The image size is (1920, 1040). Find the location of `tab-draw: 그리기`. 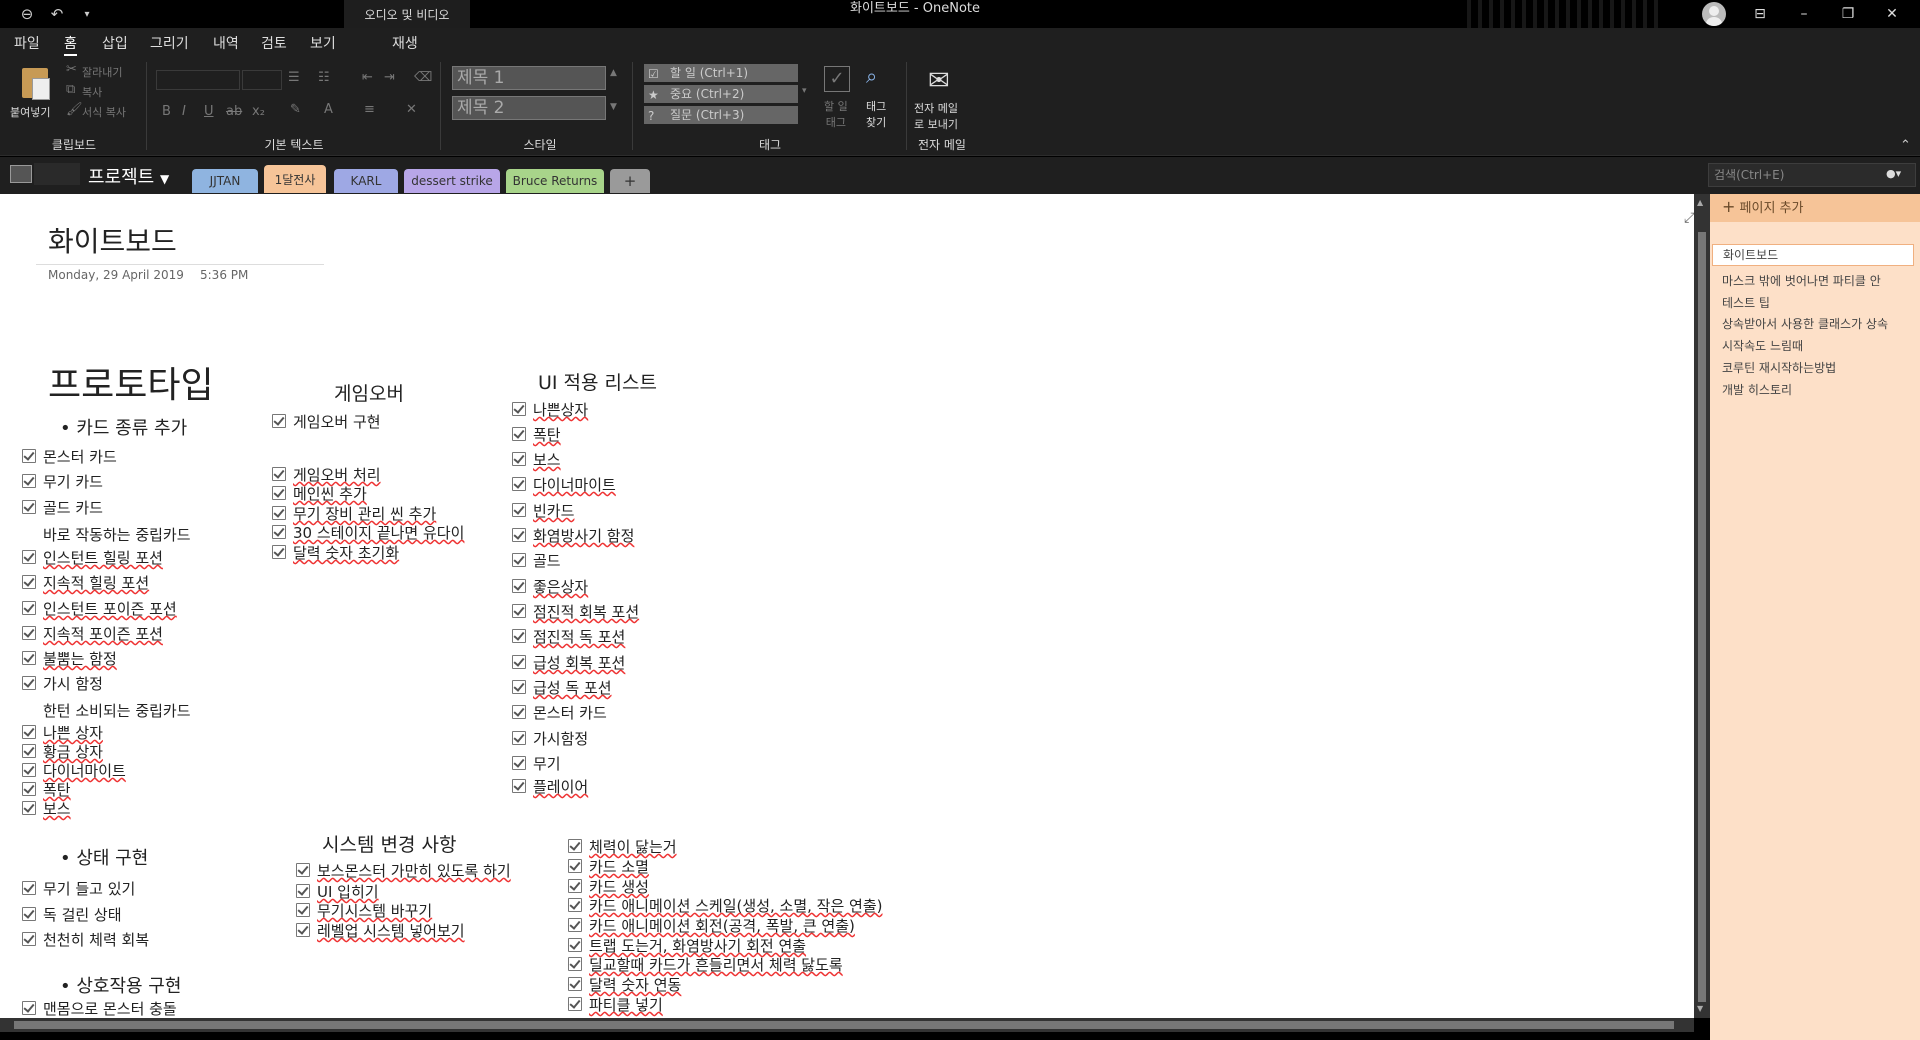

tab-draw: 그리기 is located at coordinates (169, 43).